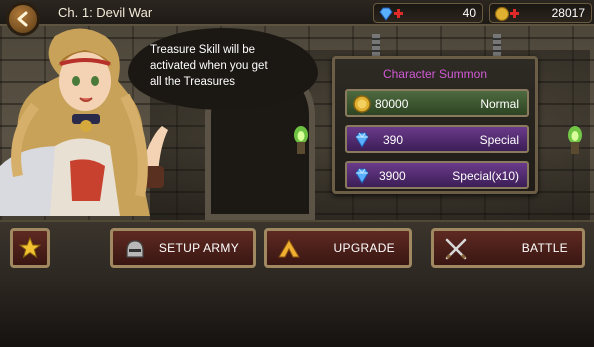 The width and height of the screenshot is (594, 347). I want to click on upgrade-label: UPGRADE, so click(364, 248).